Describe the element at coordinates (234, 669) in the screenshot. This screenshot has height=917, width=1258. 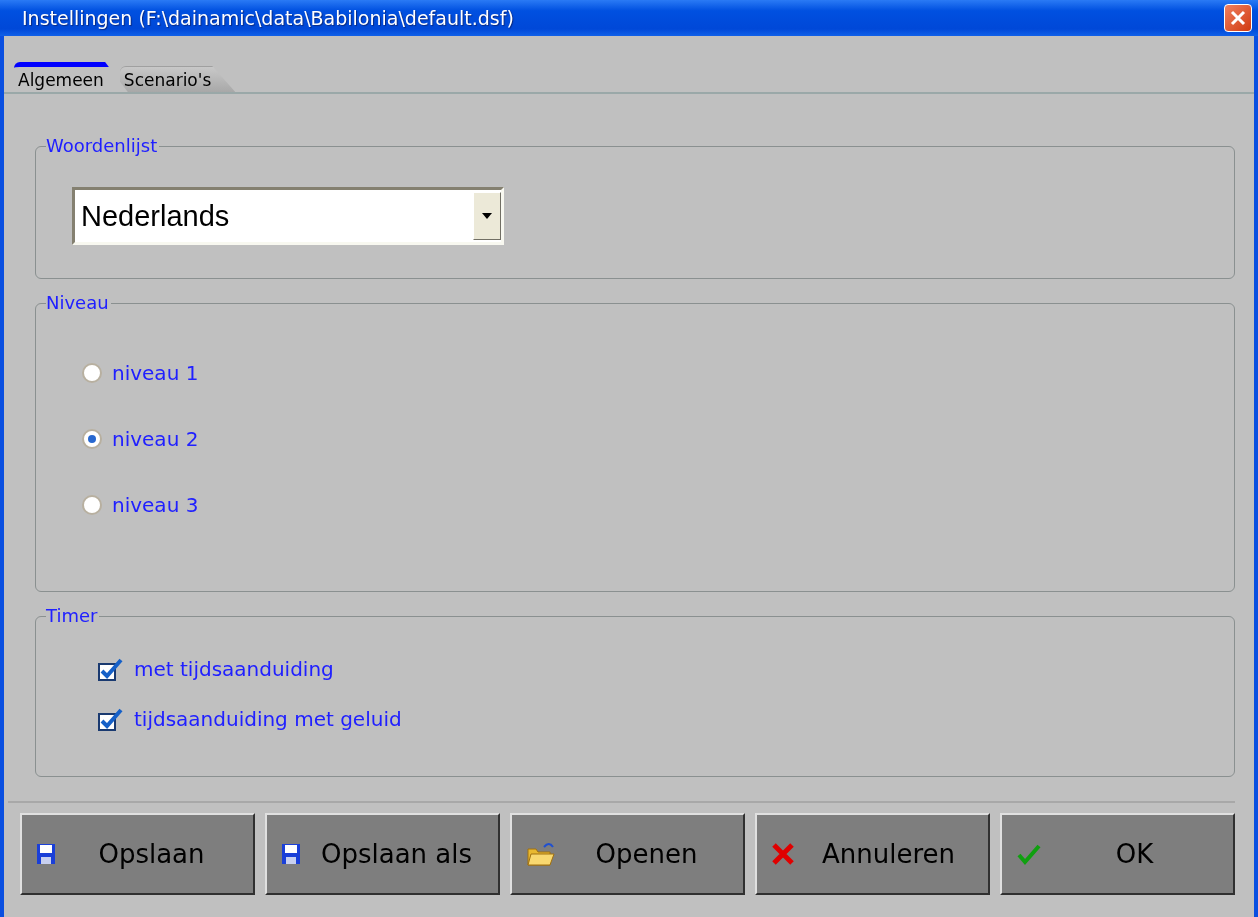
I see `checkbox-label: met tijdsaanduiding` at that location.